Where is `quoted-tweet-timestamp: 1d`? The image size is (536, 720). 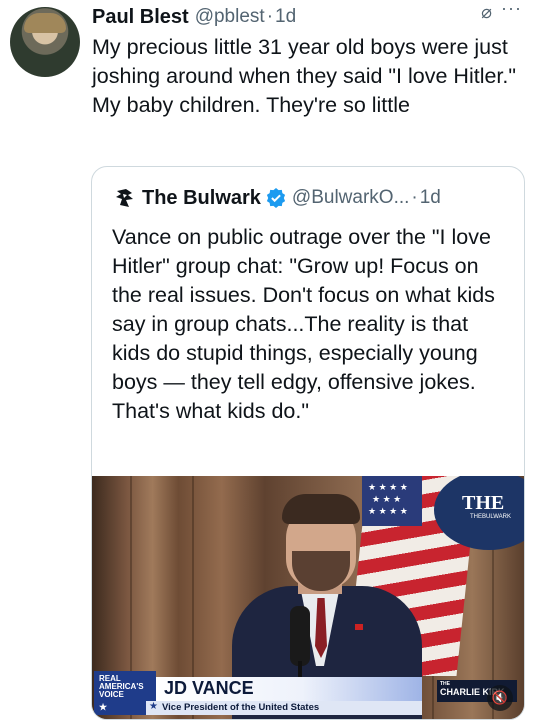
quoted-tweet-timestamp: 1d is located at coordinates (430, 198).